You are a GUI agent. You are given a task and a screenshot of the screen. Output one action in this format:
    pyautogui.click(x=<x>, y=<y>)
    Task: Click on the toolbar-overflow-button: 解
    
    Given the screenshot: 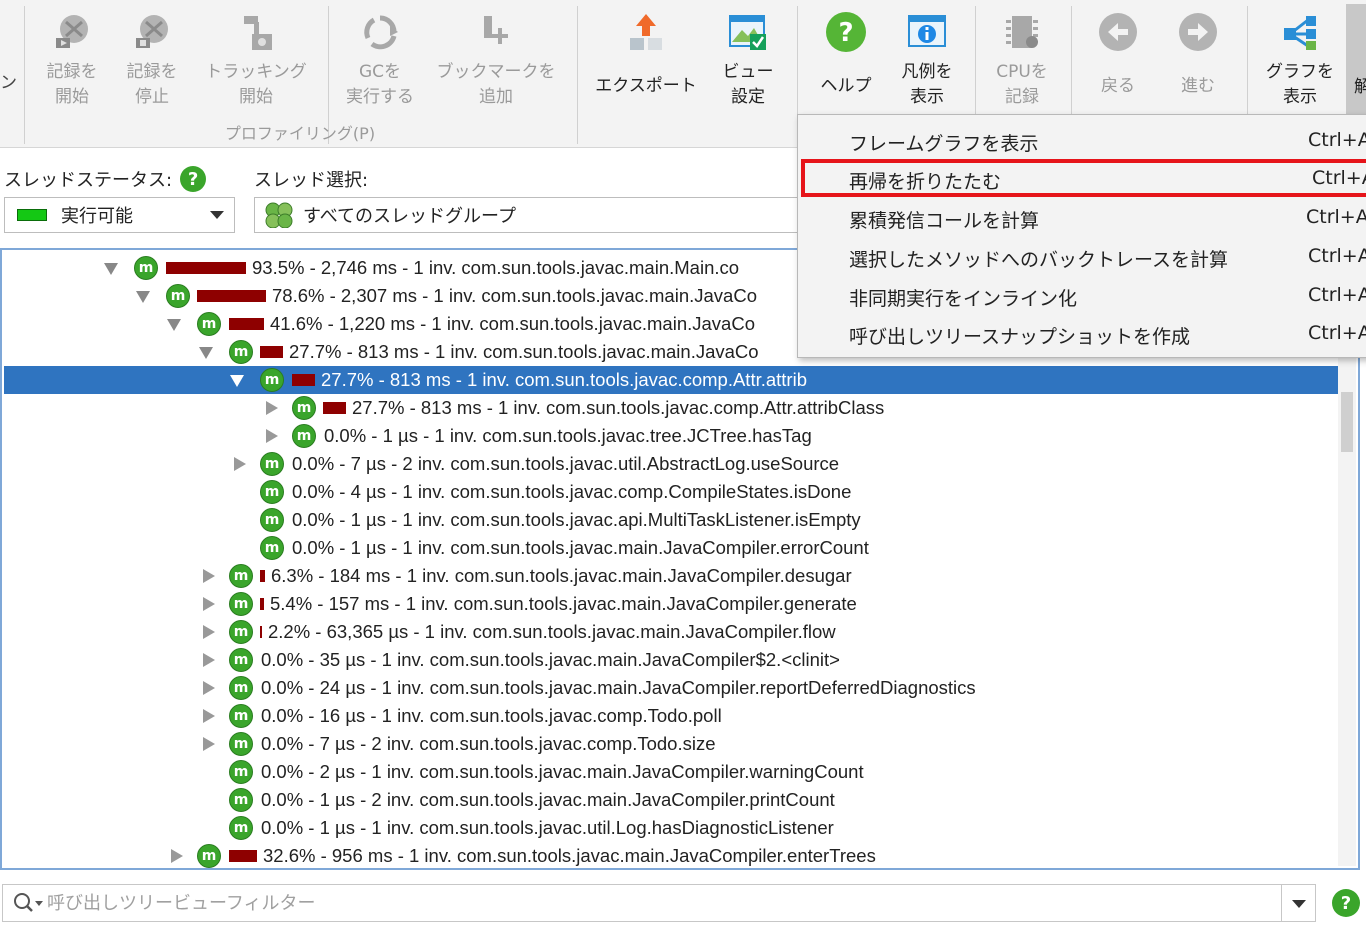 What is the action you would take?
    pyautogui.click(x=1356, y=59)
    